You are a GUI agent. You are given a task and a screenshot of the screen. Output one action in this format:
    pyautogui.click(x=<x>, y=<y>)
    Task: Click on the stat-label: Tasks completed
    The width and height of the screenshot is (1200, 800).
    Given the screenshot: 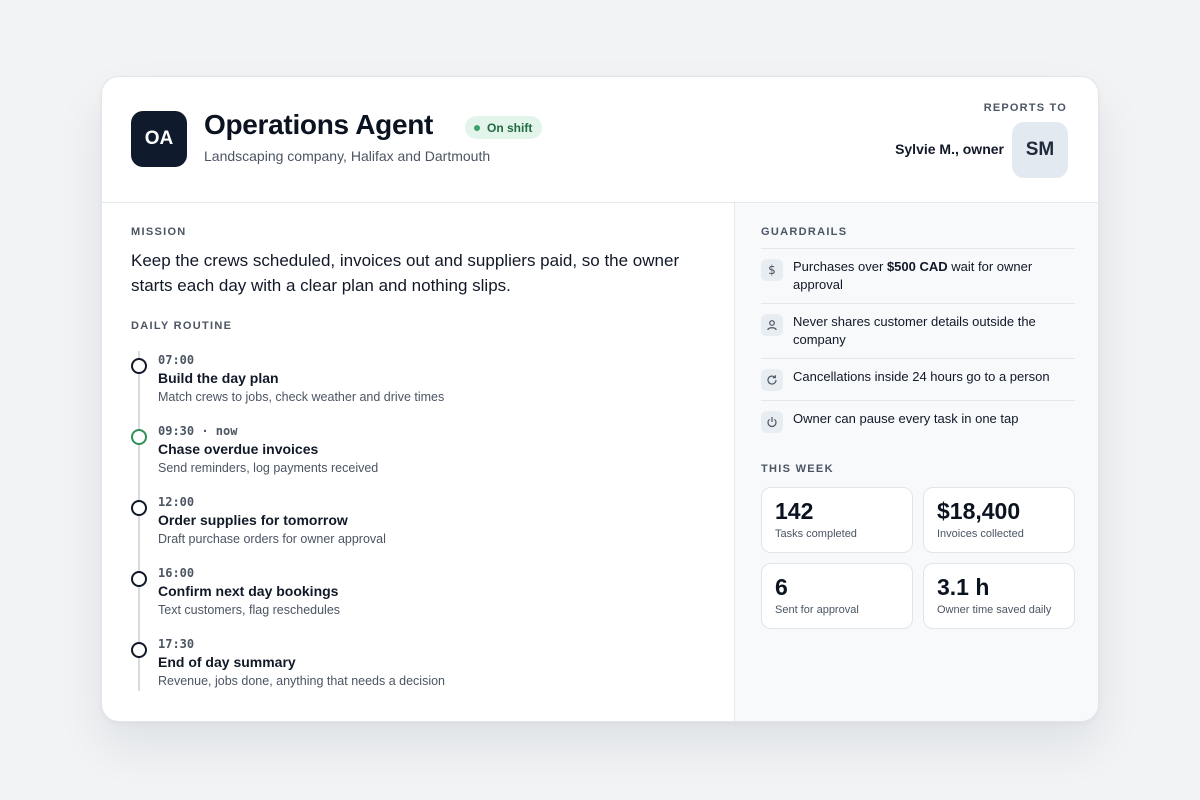 What is the action you would take?
    pyautogui.click(x=816, y=534)
    